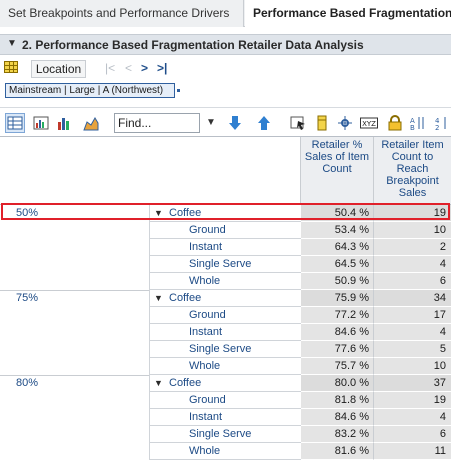  I want to click on table-row: Instant 64.3 % 2, so click(225, 247).